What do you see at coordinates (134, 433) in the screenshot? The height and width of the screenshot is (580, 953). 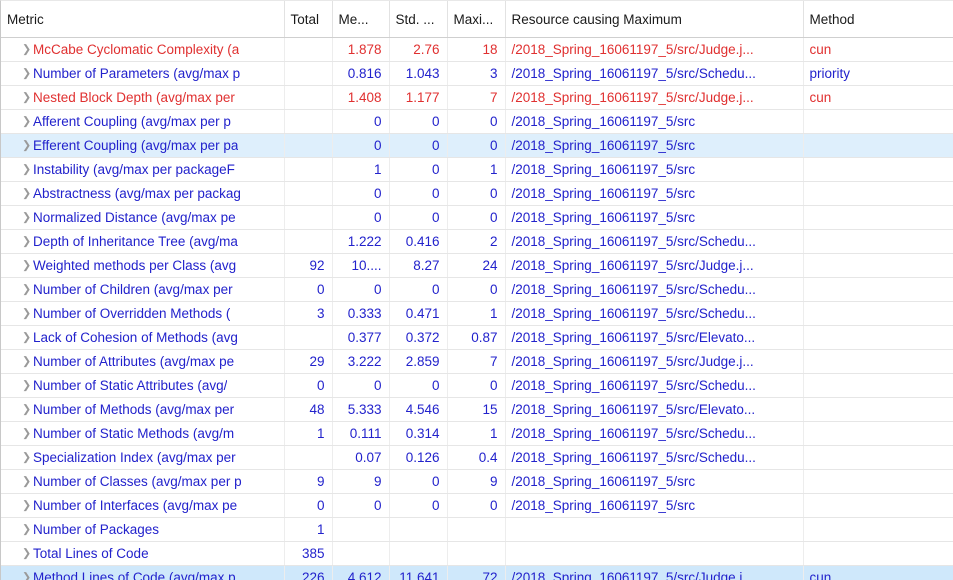 I see `metric-label: Number of Static Methods (avg/m` at bounding box center [134, 433].